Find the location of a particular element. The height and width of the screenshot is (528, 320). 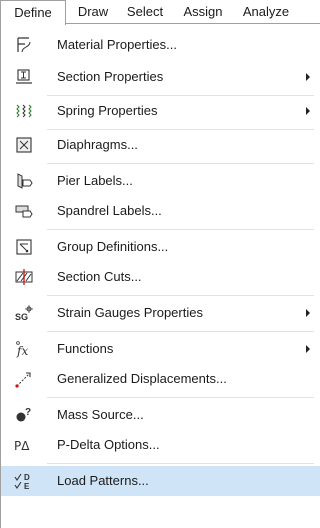

menu-select: Select is located at coordinates (145, 12).